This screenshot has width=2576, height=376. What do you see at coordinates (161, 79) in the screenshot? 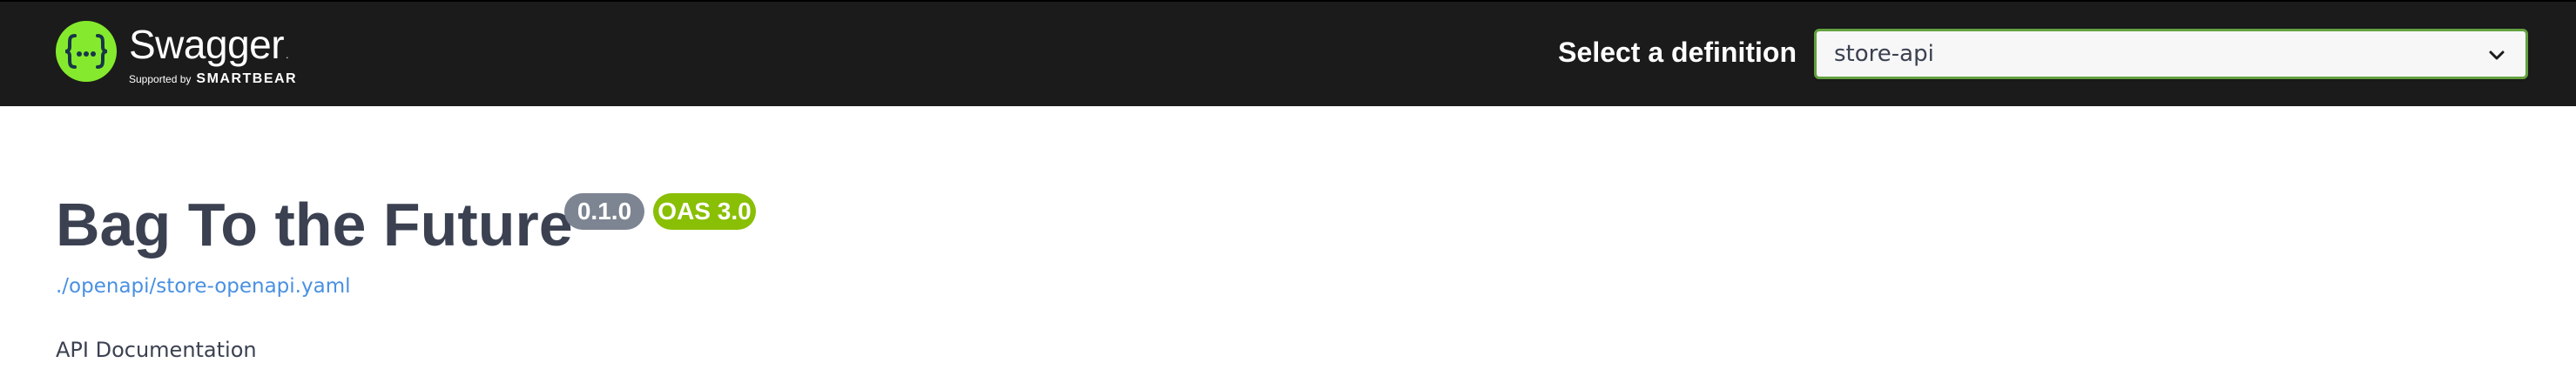
I see `supported-by-text: Supported by` at bounding box center [161, 79].